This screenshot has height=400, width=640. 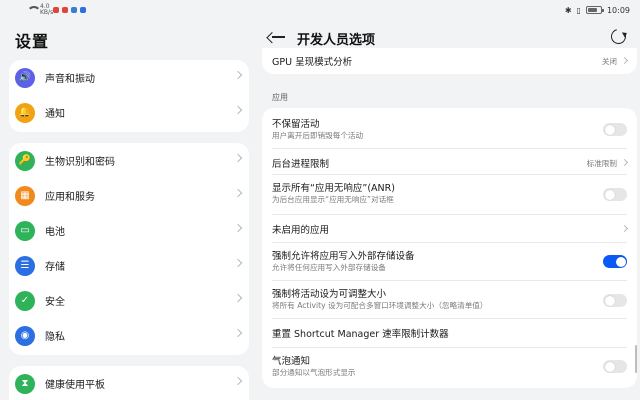 What do you see at coordinates (333, 188) in the screenshot?
I see `row-title: 显示所有“应用无响应”(ANR)` at bounding box center [333, 188].